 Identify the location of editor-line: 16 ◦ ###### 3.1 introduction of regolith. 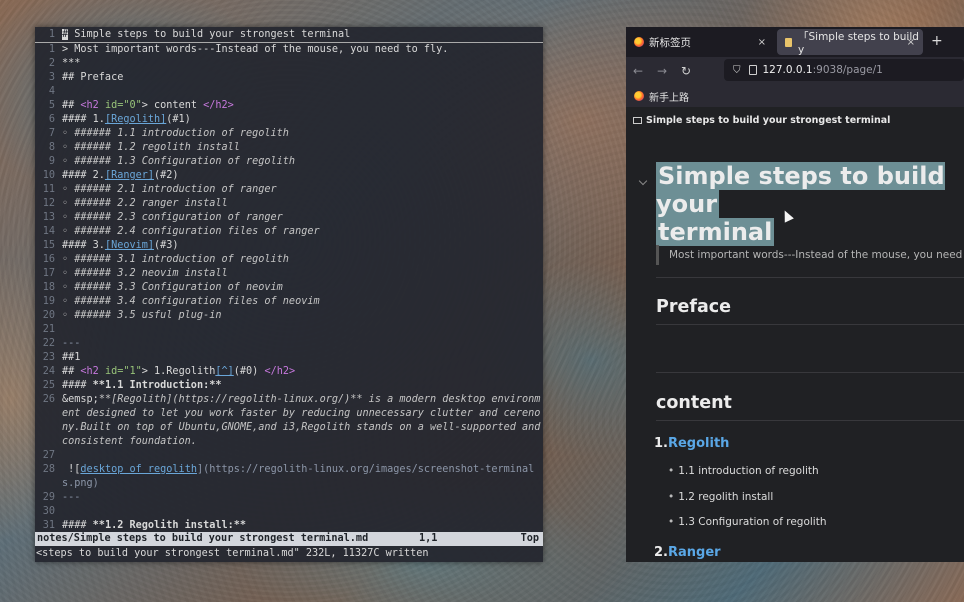
(289, 260).